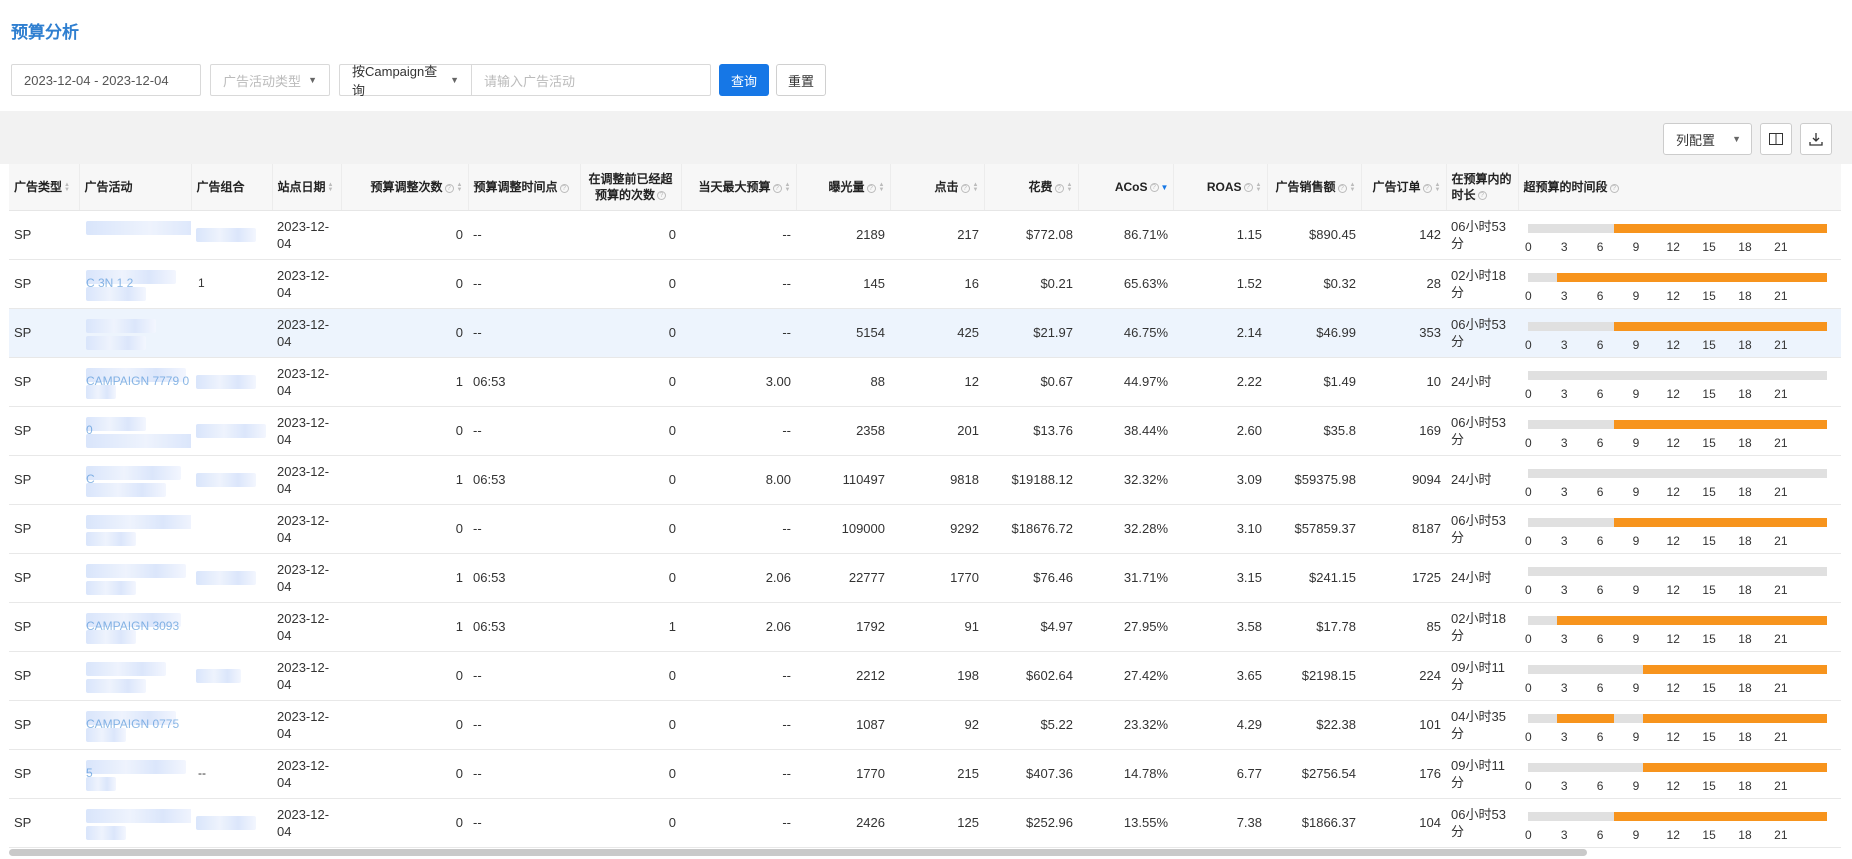  What do you see at coordinates (591, 80) in the screenshot?
I see `campaign-search-input: 请输入广告活动` at bounding box center [591, 80].